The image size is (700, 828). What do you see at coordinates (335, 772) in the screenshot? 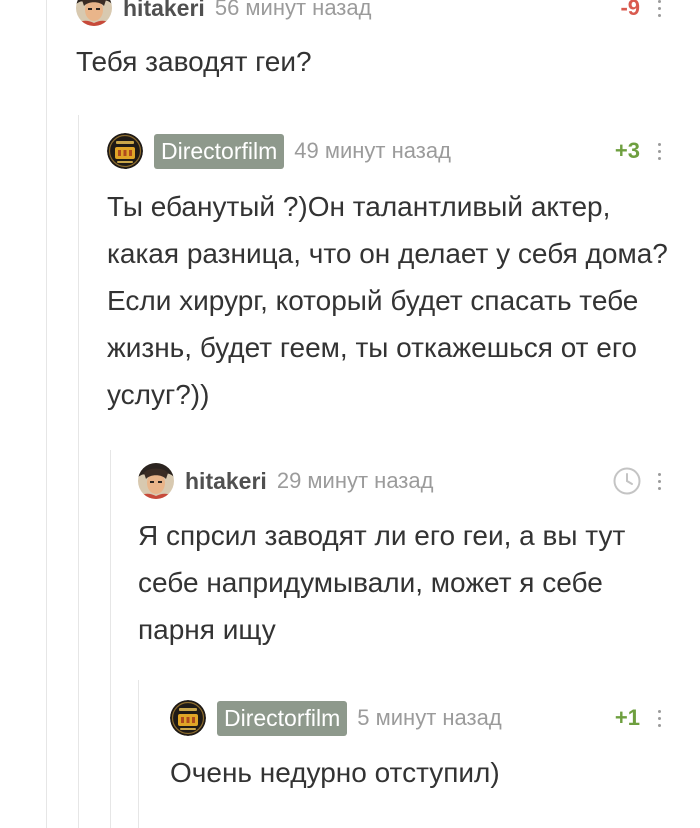
I see `comment-text: Очень недурно отступил)` at bounding box center [335, 772].